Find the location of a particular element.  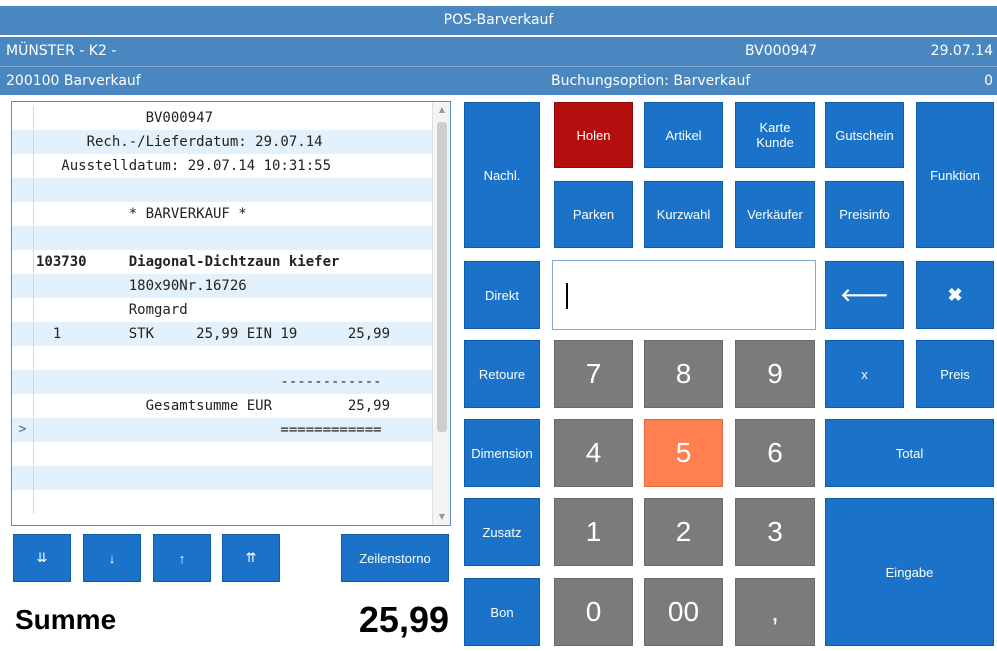

artikel-label: Artikel is located at coordinates (683, 135).